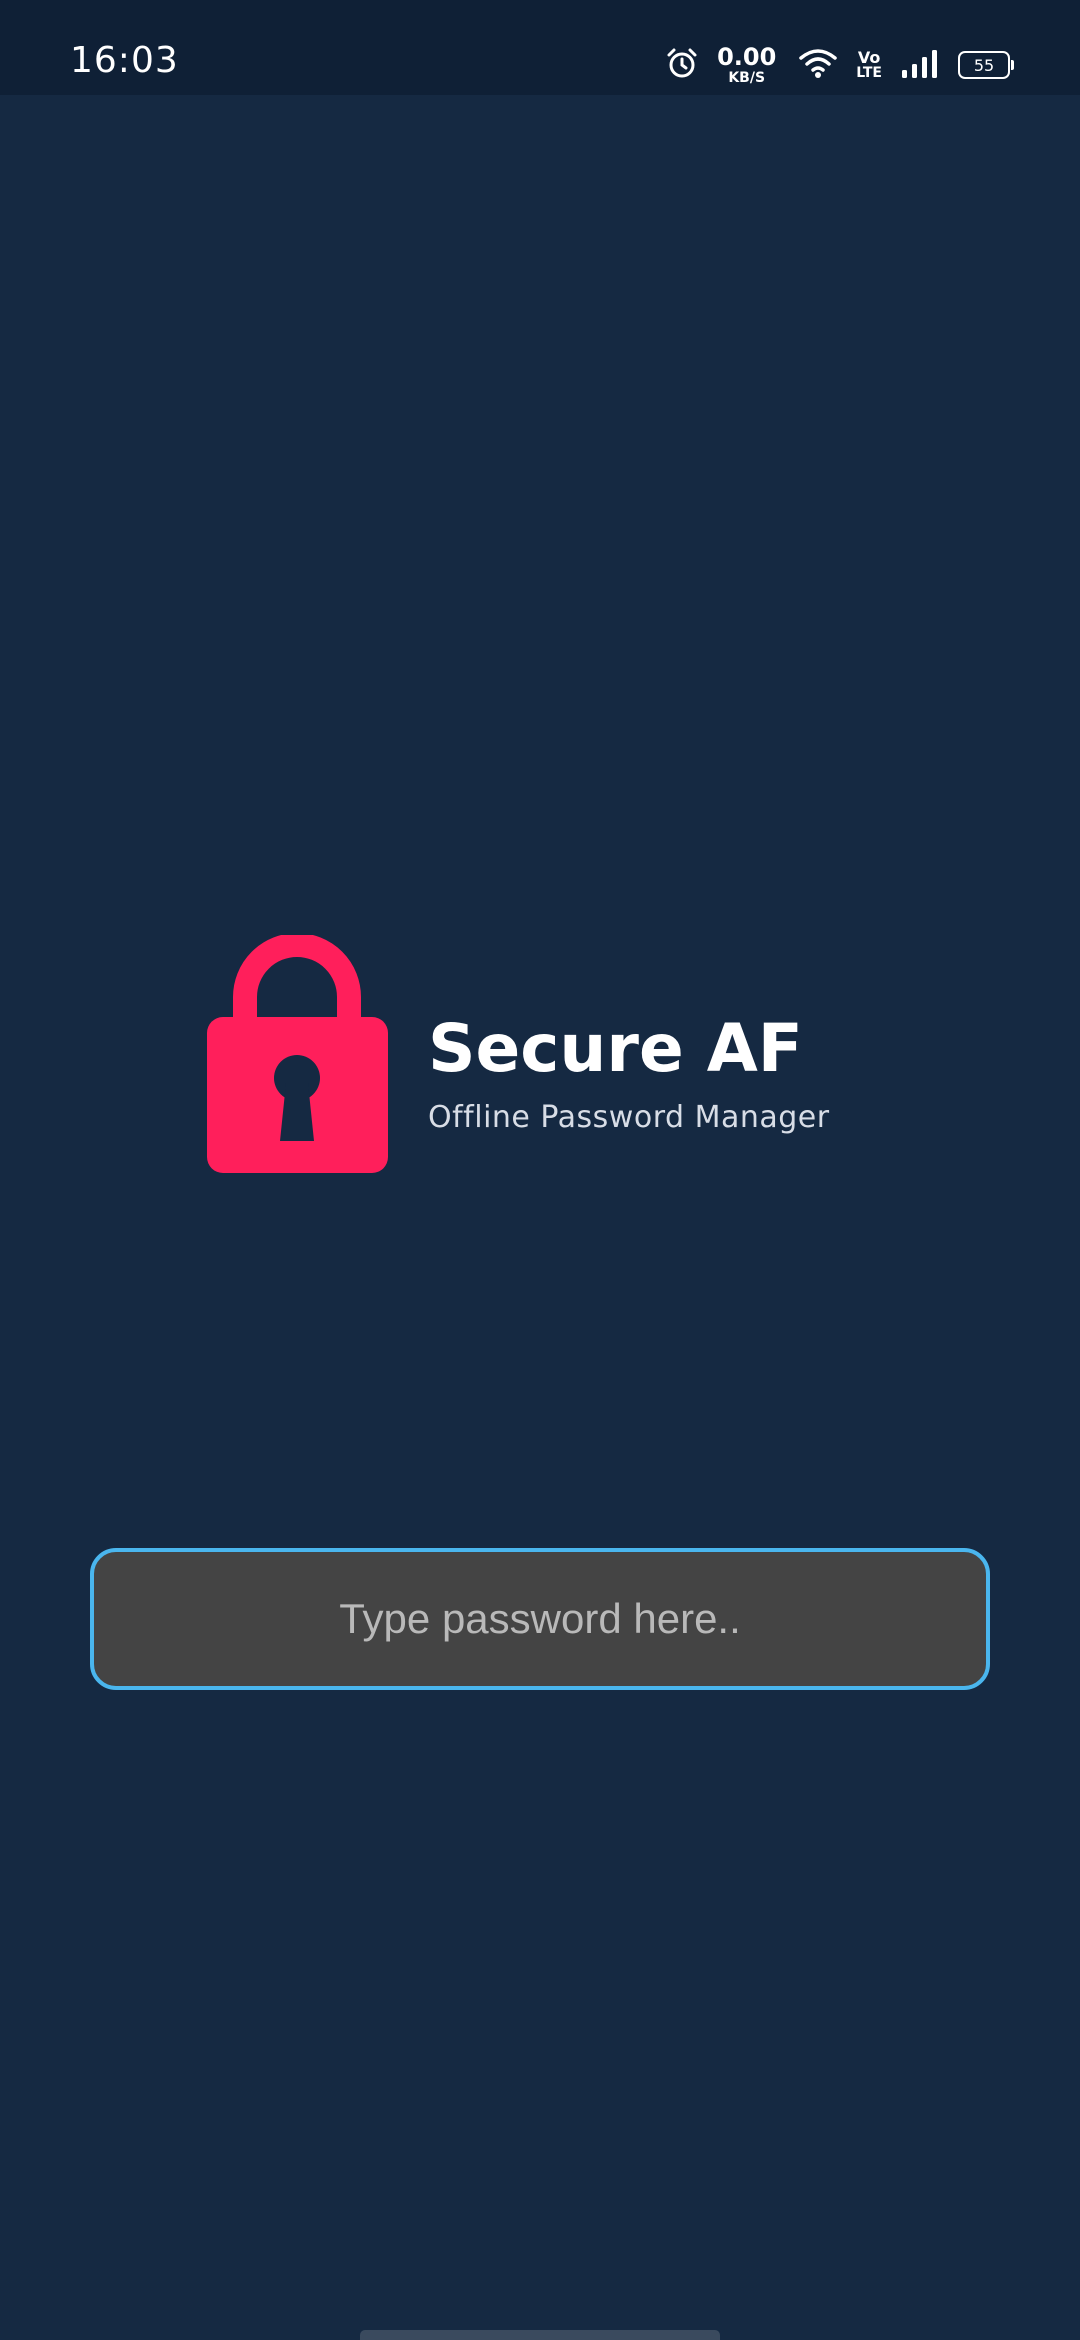 This screenshot has width=1080, height=2340. I want to click on status-time: 16:03, so click(124, 60).